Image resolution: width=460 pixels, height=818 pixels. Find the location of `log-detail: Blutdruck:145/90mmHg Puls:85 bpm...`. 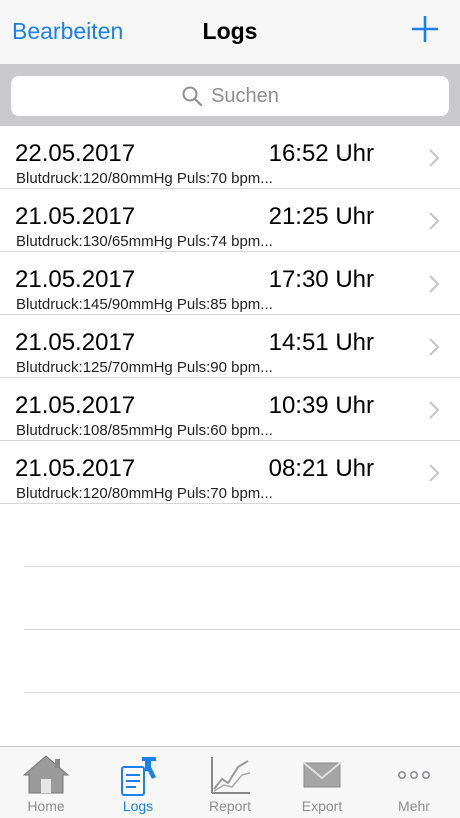

log-detail: Blutdruck:145/90mmHg Puls:85 bpm... is located at coordinates (144, 304).